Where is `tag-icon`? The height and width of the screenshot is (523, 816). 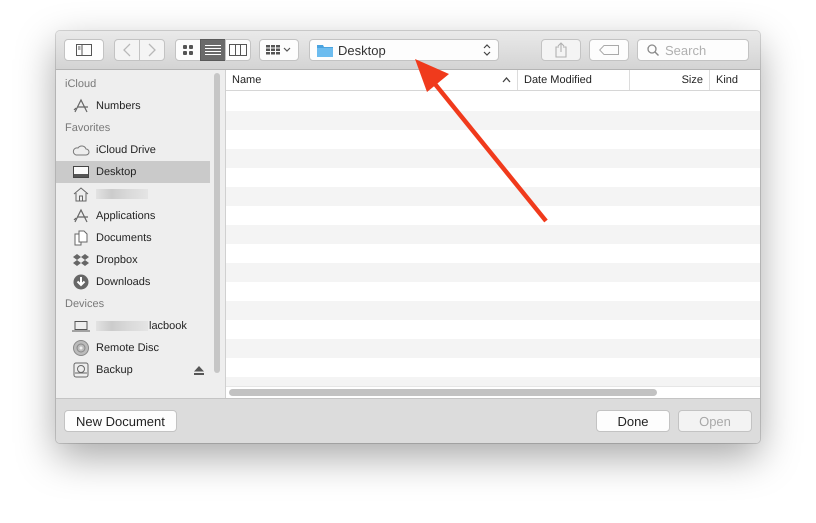
tag-icon is located at coordinates (609, 50).